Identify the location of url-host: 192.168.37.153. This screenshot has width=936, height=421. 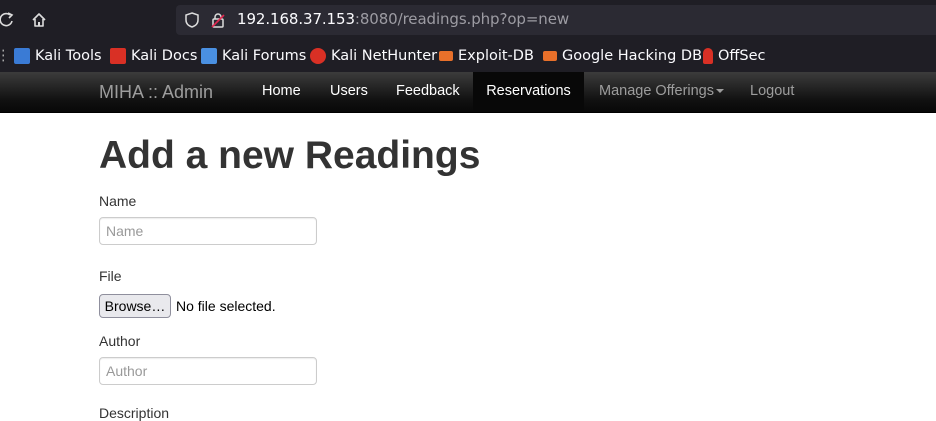
(296, 19).